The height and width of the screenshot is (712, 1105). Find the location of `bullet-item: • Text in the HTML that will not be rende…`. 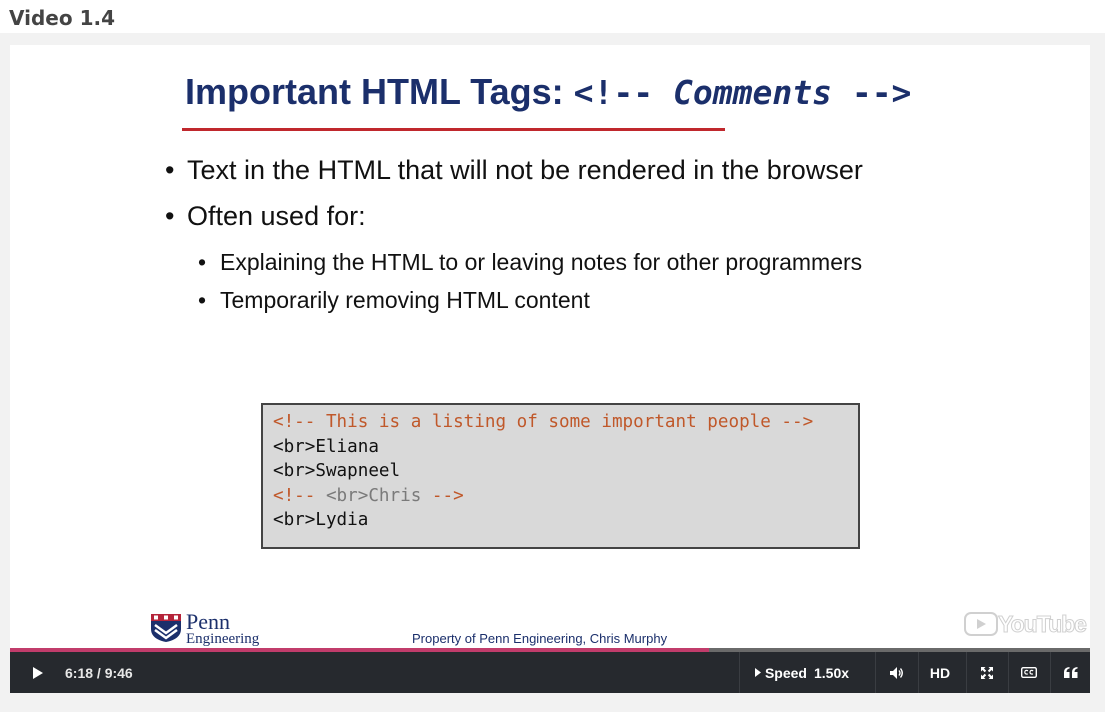

bullet-item: • Text in the HTML that will not be rende… is located at coordinates (514, 170).